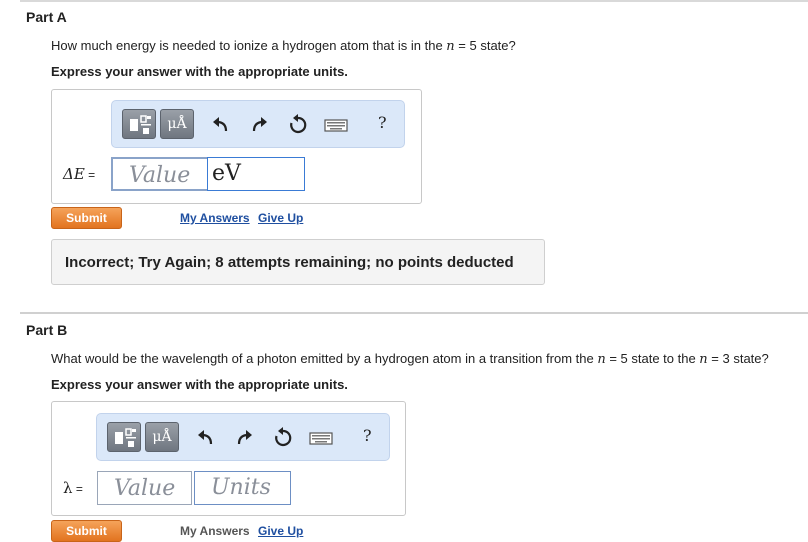 The width and height of the screenshot is (808, 542). I want to click on question-text-end: = 5 state?, so click(485, 45).